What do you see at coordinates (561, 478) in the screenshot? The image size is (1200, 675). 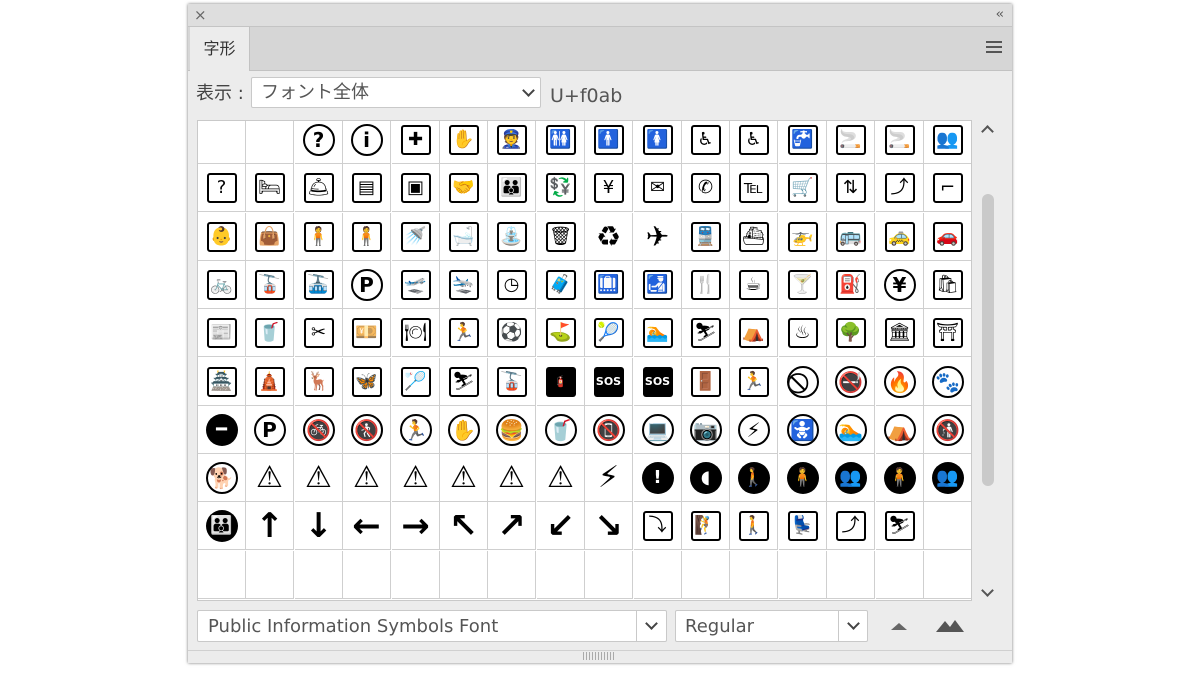 I see `glyph-cell-fall-warning: ⚠` at bounding box center [561, 478].